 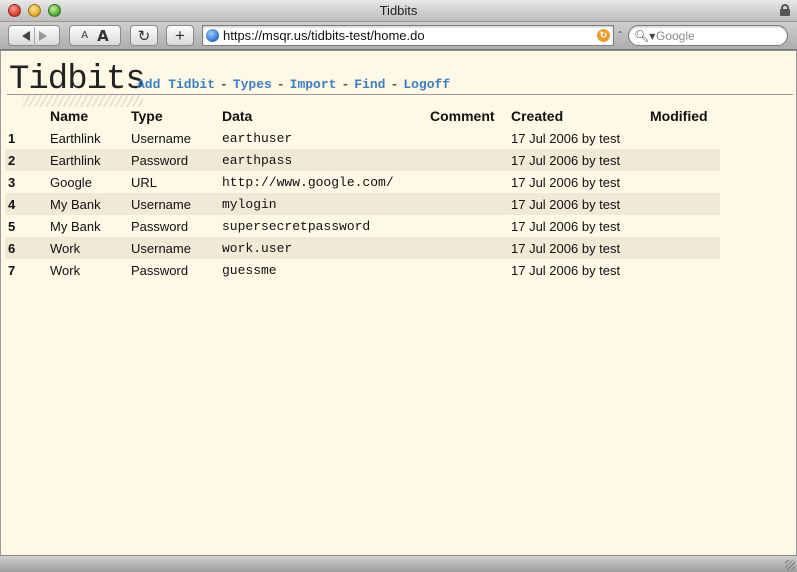 I want to click on row-index: 6, so click(x=27, y=248).